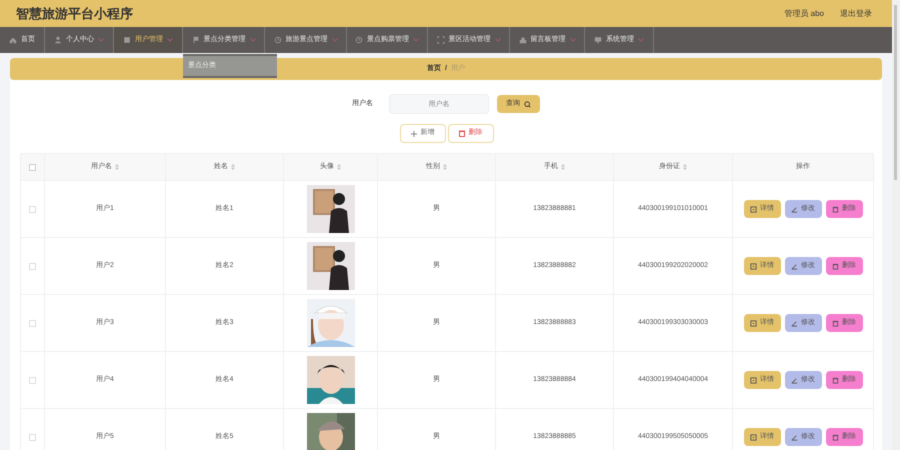 The width and height of the screenshot is (900, 450). Describe the element at coordinates (58, 40) in the screenshot. I see `user-icon` at that location.